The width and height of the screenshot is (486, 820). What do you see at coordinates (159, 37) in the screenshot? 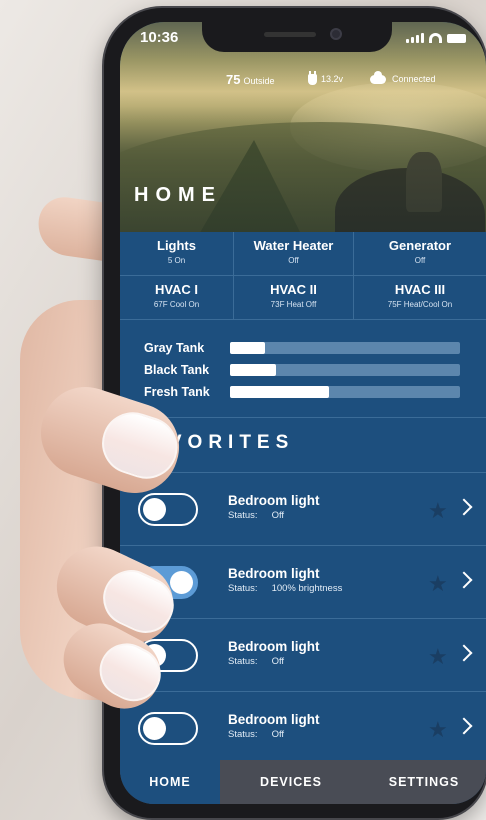
I see `status-time: 10:36` at bounding box center [159, 37].